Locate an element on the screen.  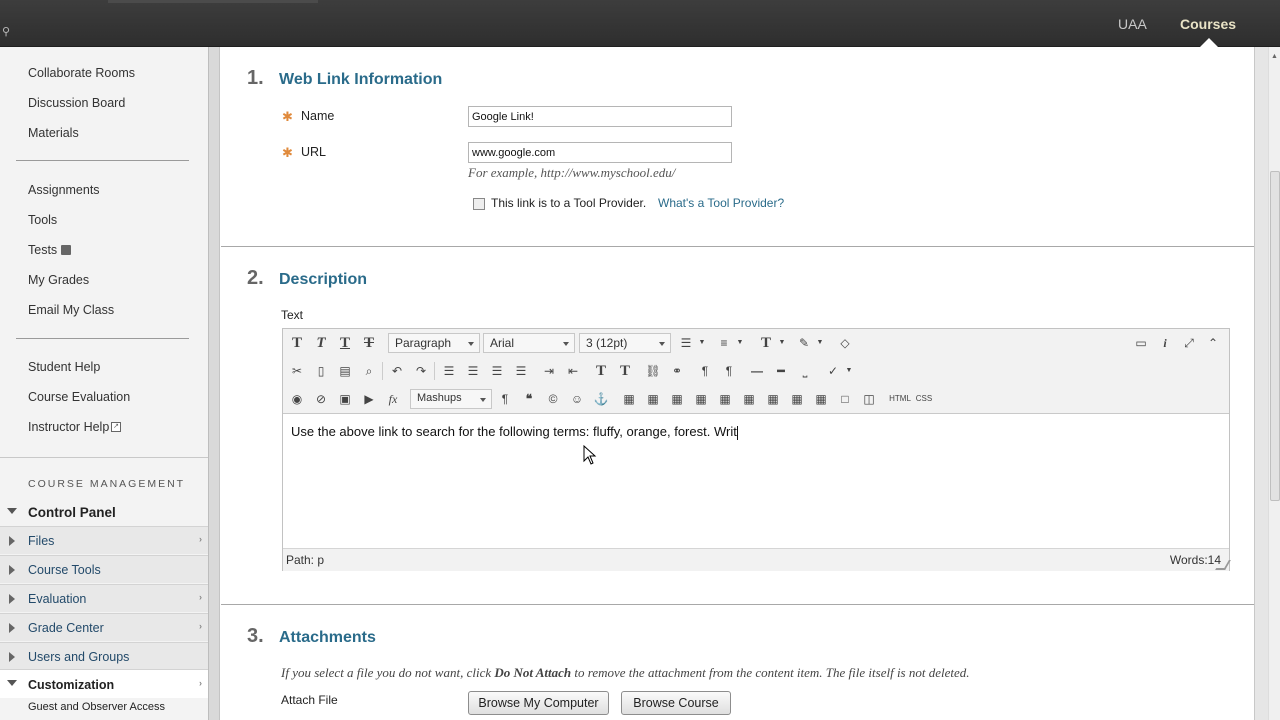
insert-row-before-icon: ▦ is located at coordinates (701, 399).